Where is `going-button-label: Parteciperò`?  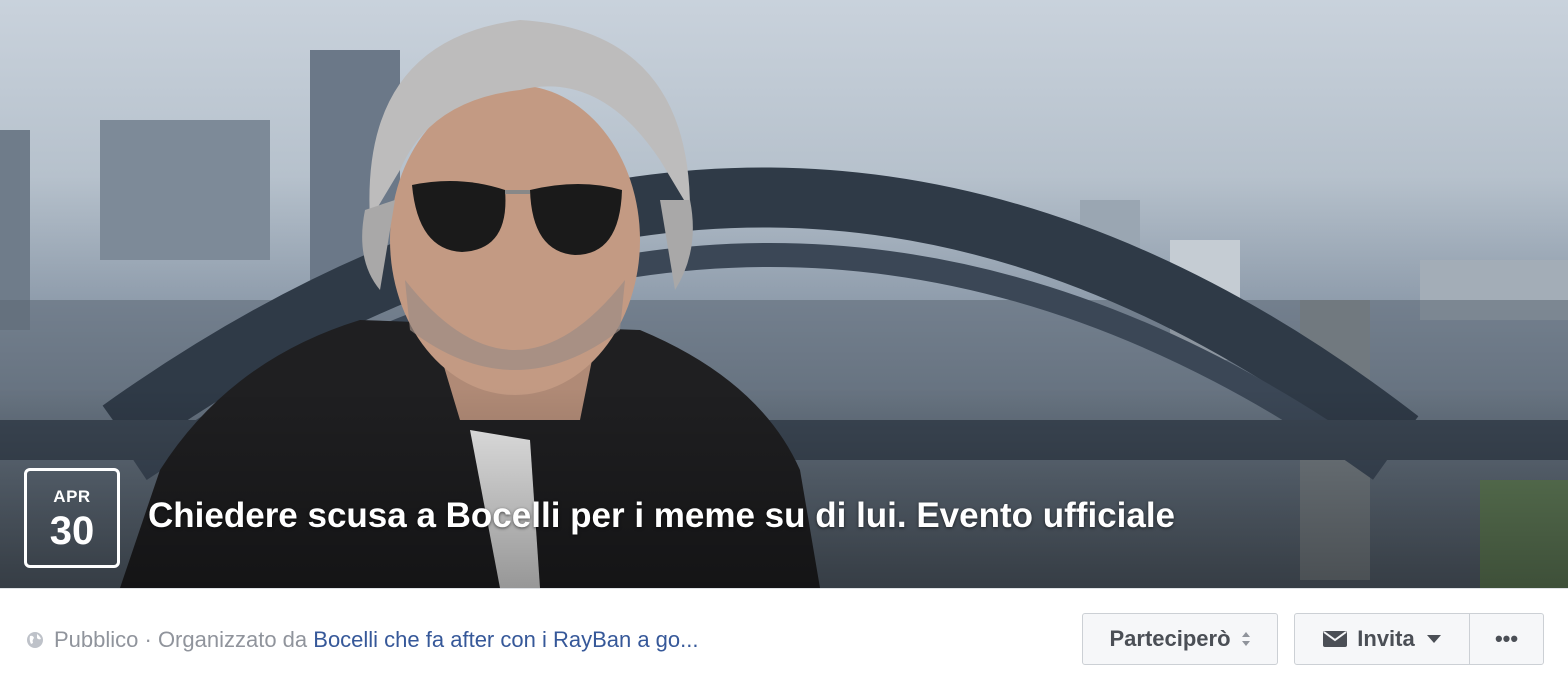 going-button-label: Parteciperò is located at coordinates (1170, 638).